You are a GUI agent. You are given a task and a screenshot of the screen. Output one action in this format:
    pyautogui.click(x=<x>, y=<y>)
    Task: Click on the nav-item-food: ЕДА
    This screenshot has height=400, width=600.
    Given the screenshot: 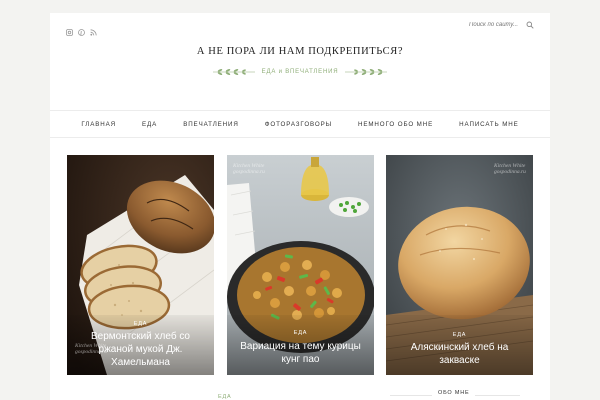 What is the action you would take?
    pyautogui.click(x=149, y=124)
    